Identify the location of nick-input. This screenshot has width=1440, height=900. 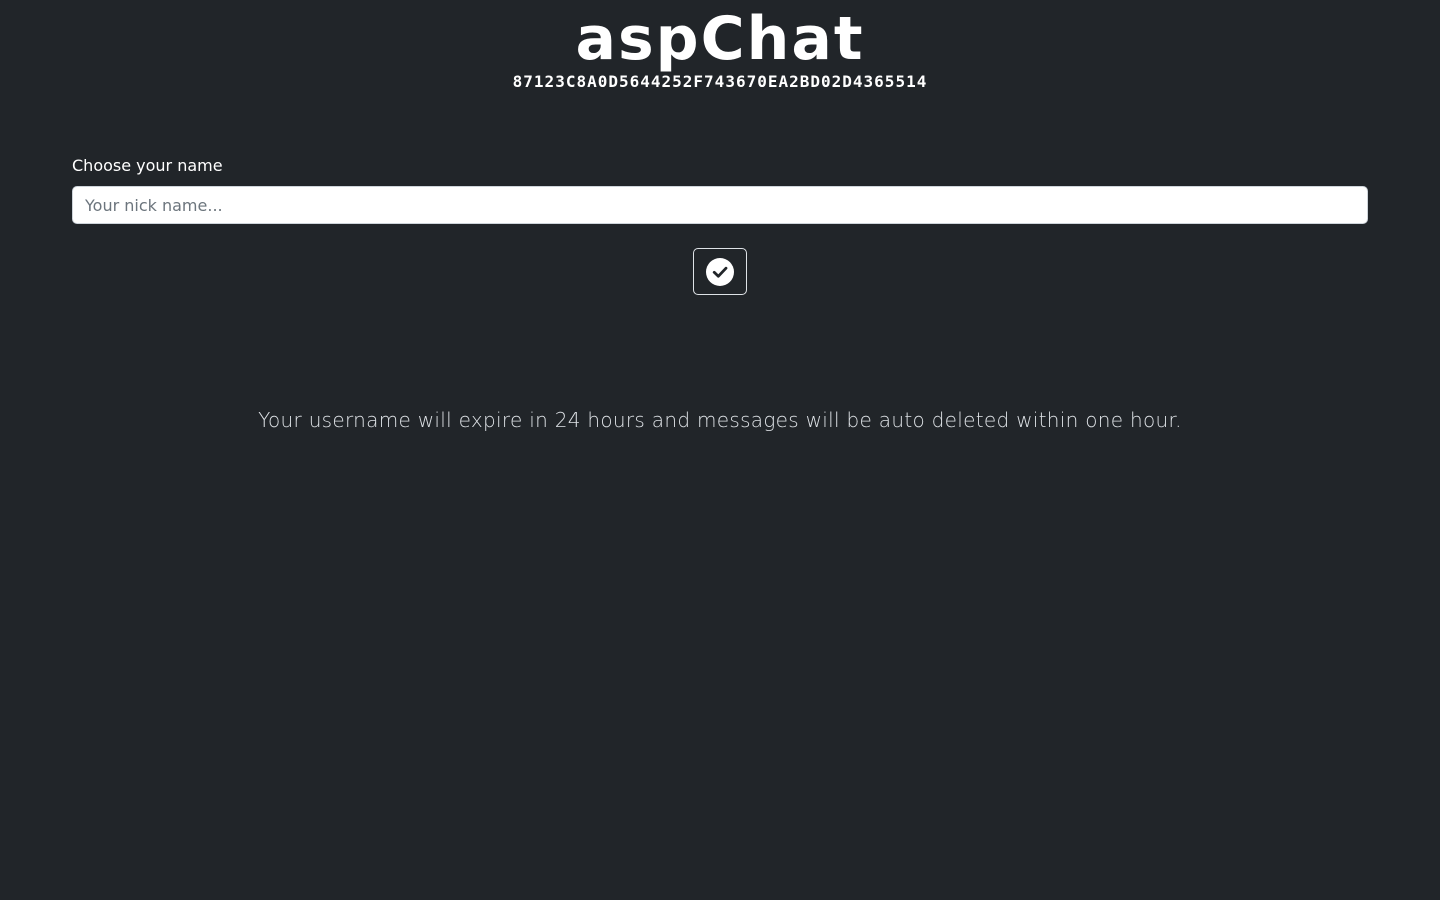
(720, 205).